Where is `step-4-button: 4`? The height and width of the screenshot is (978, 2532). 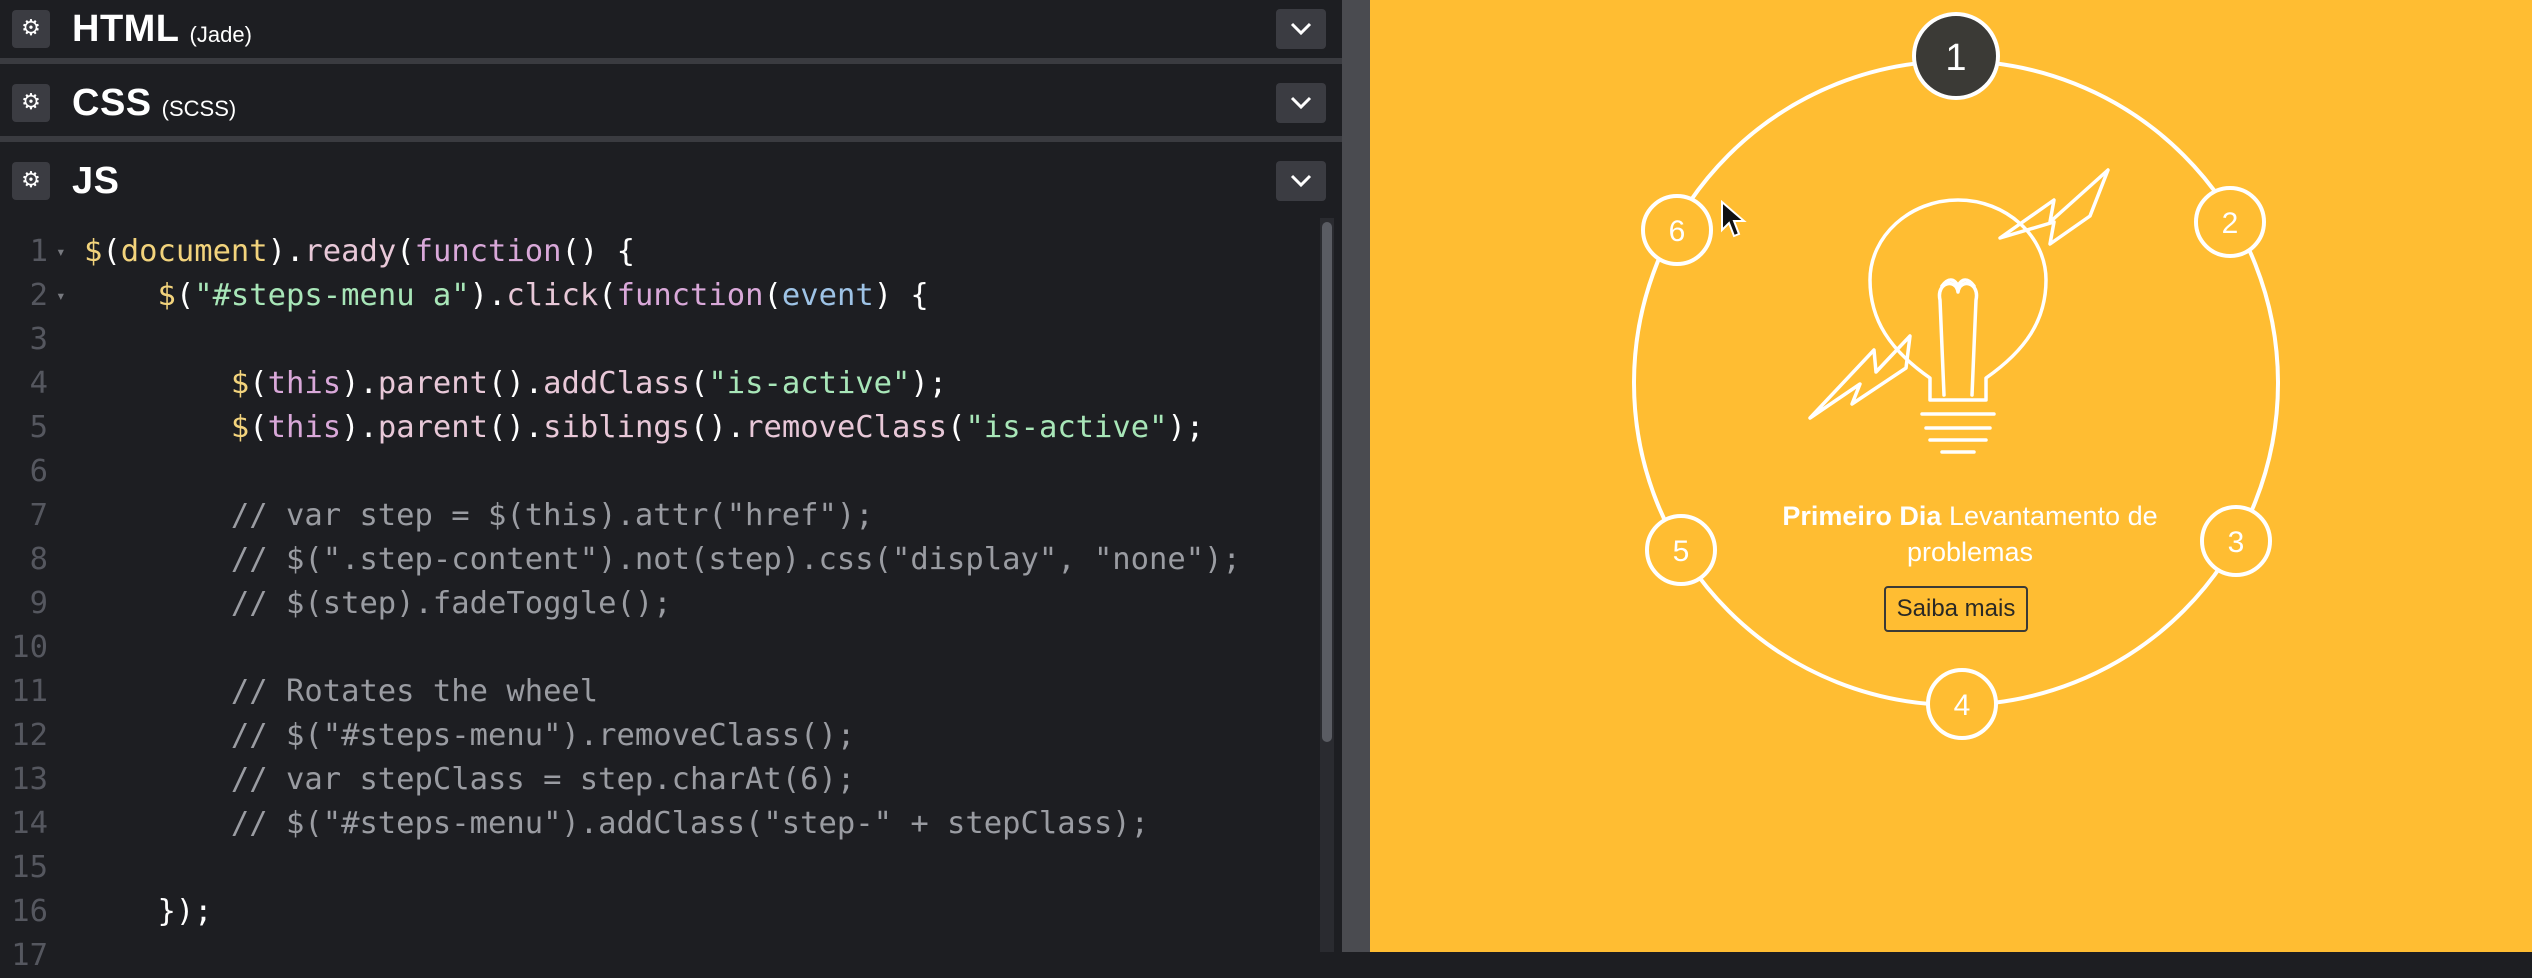 step-4-button: 4 is located at coordinates (1962, 704).